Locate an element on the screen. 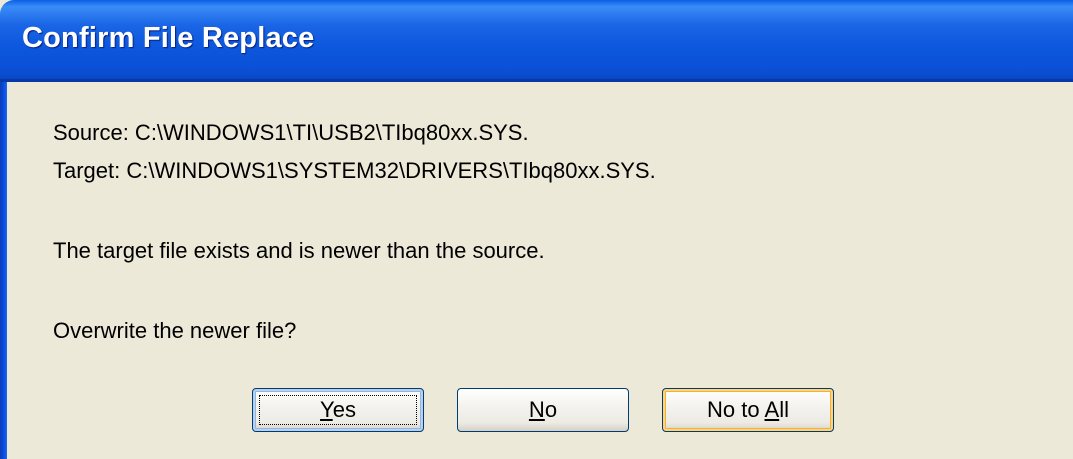 This screenshot has height=459, width=1073. no-to-all-button-label: No to All is located at coordinates (748, 410).